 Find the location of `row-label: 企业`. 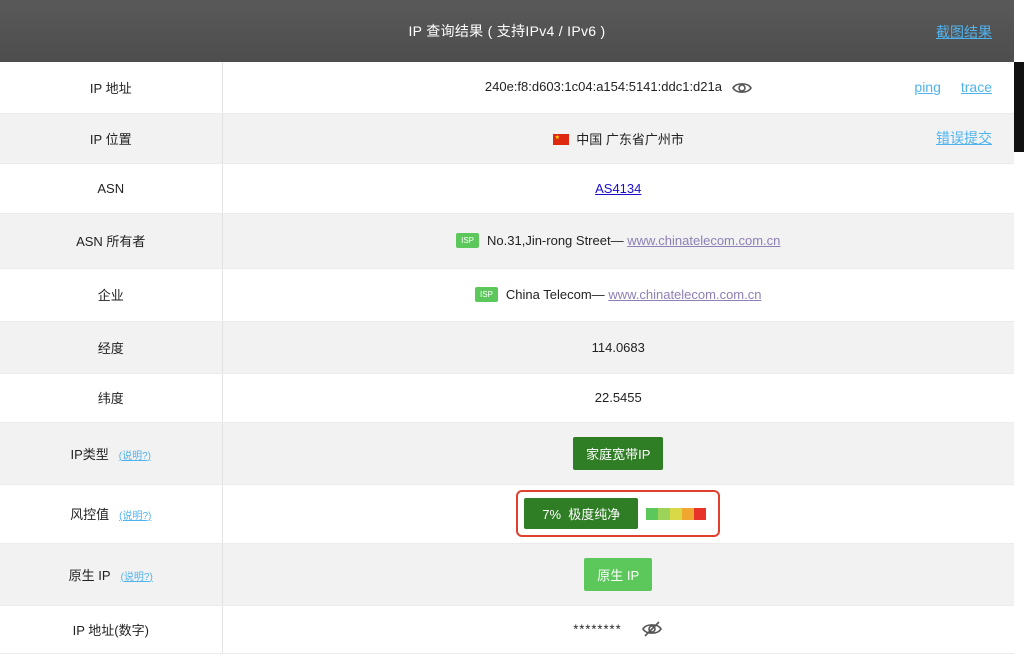

row-label: 企业 is located at coordinates (111, 295).